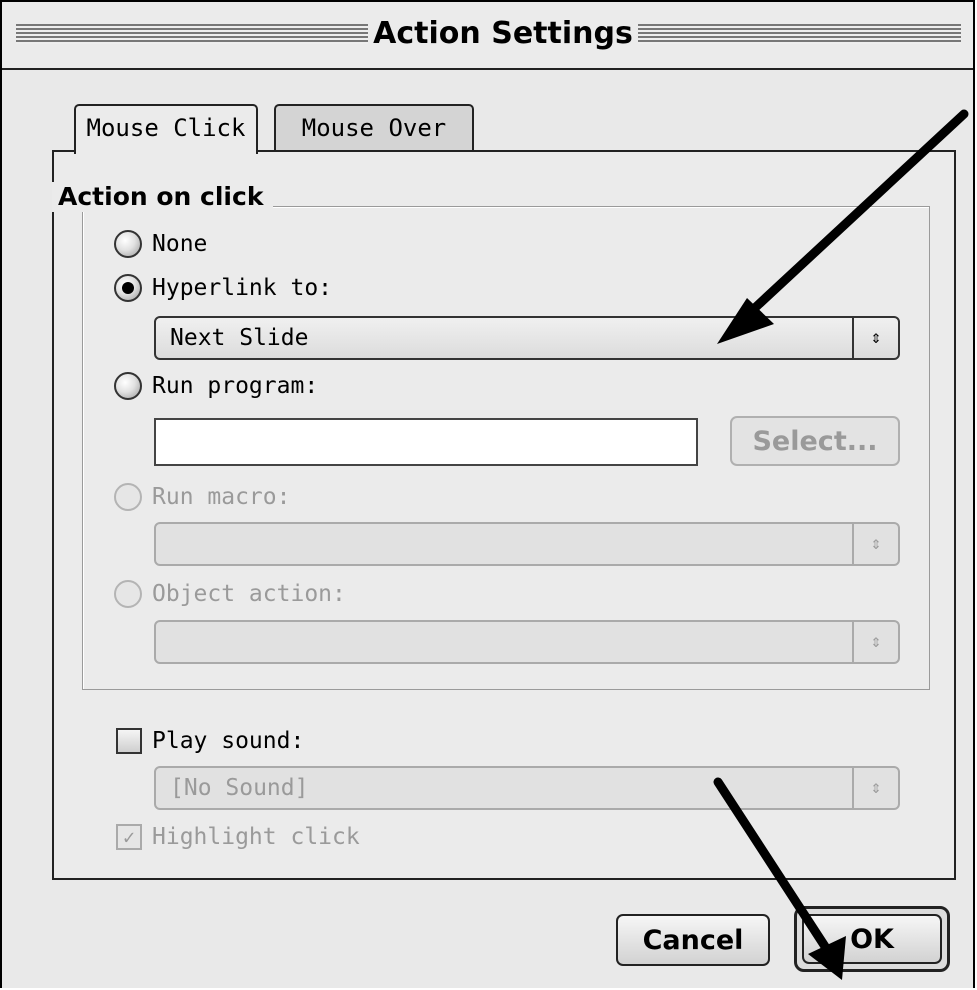 The width and height of the screenshot is (977, 990). I want to click on option-object-action-label: Object action:, so click(249, 594).